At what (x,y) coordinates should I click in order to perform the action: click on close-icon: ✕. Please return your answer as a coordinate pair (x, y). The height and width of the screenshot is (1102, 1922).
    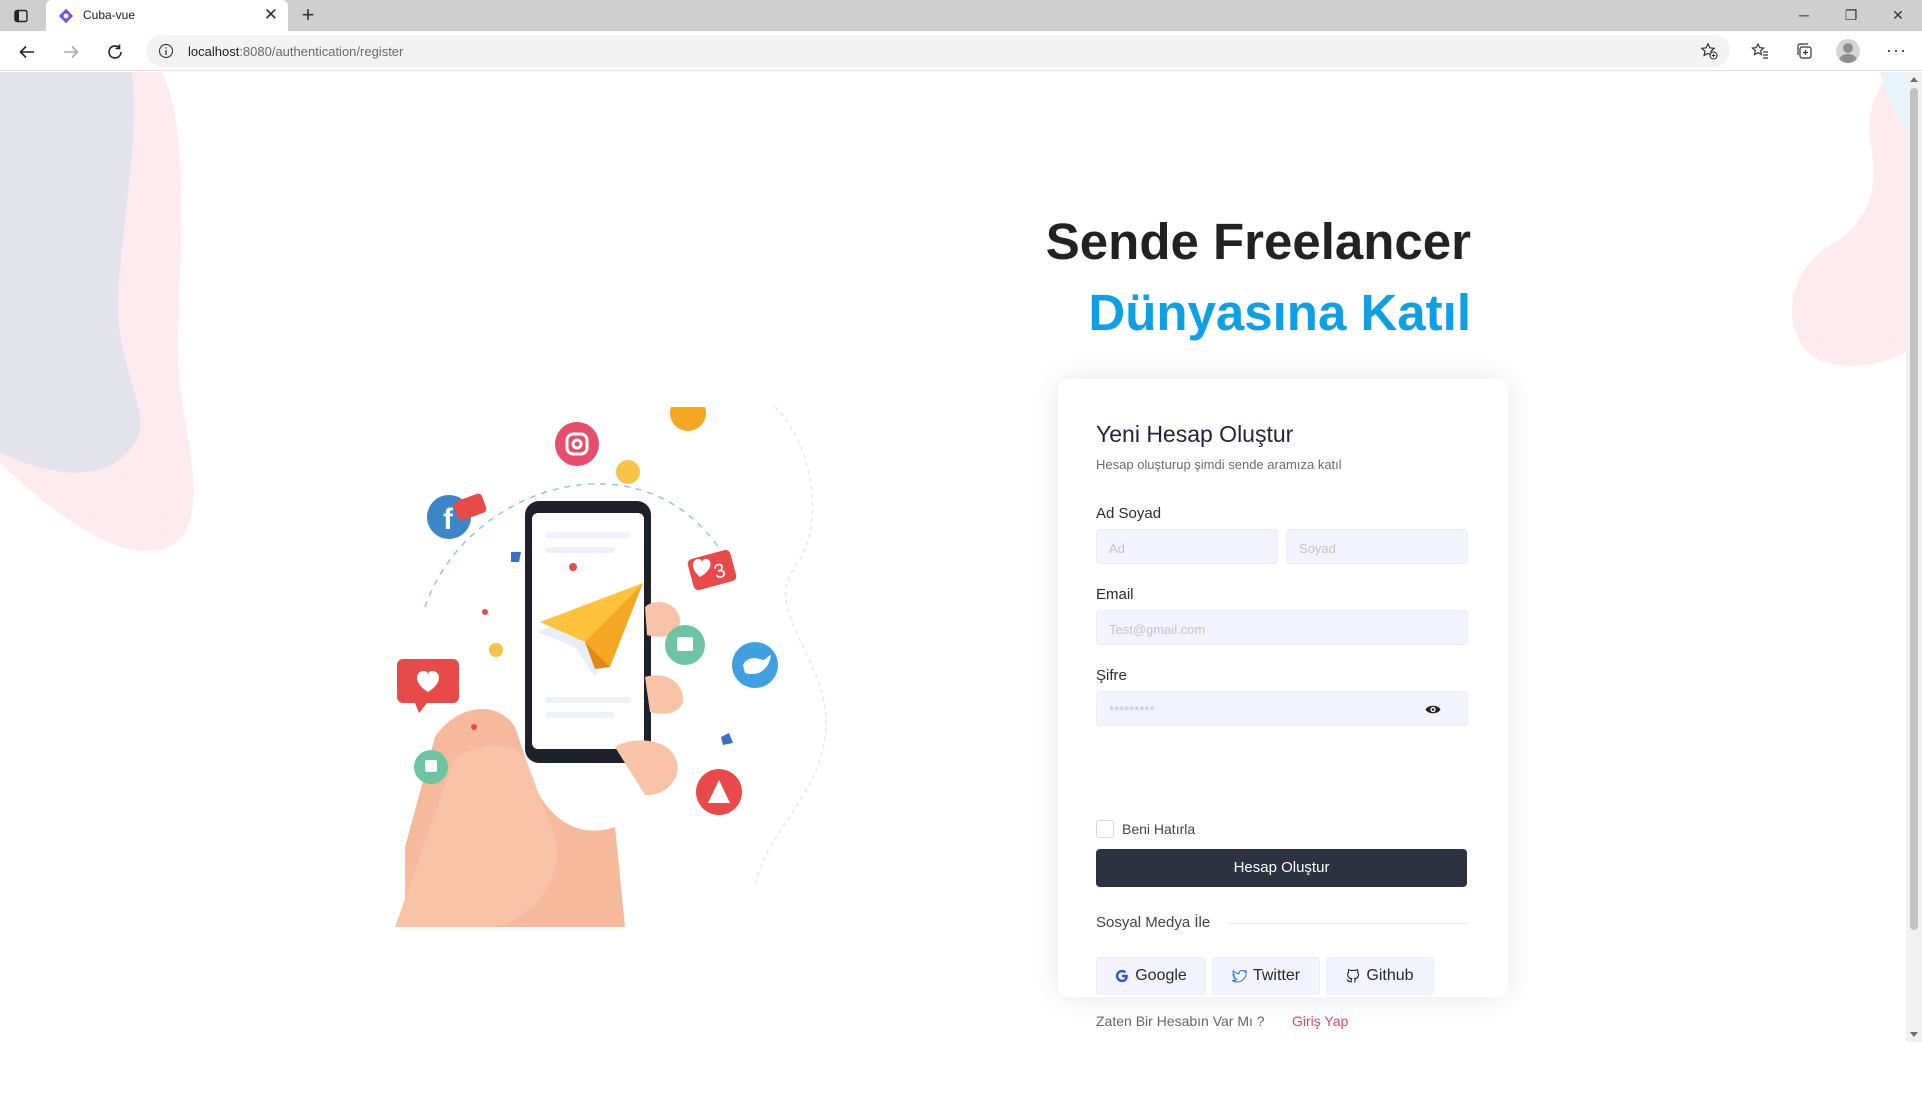
    Looking at the image, I should click on (271, 15).